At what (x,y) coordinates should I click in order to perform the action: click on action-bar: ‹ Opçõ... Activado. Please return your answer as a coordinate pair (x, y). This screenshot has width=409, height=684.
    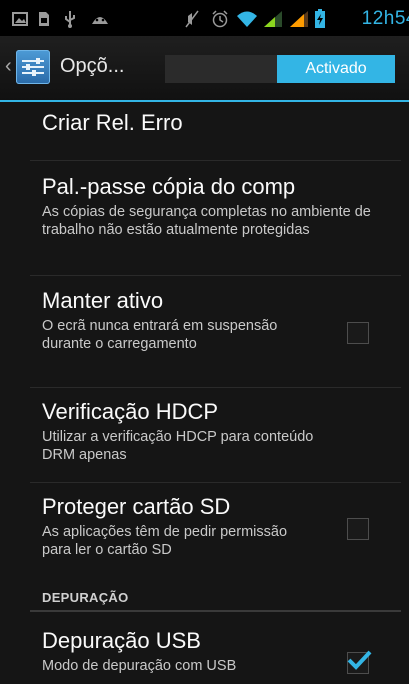
    Looking at the image, I should click on (204, 69).